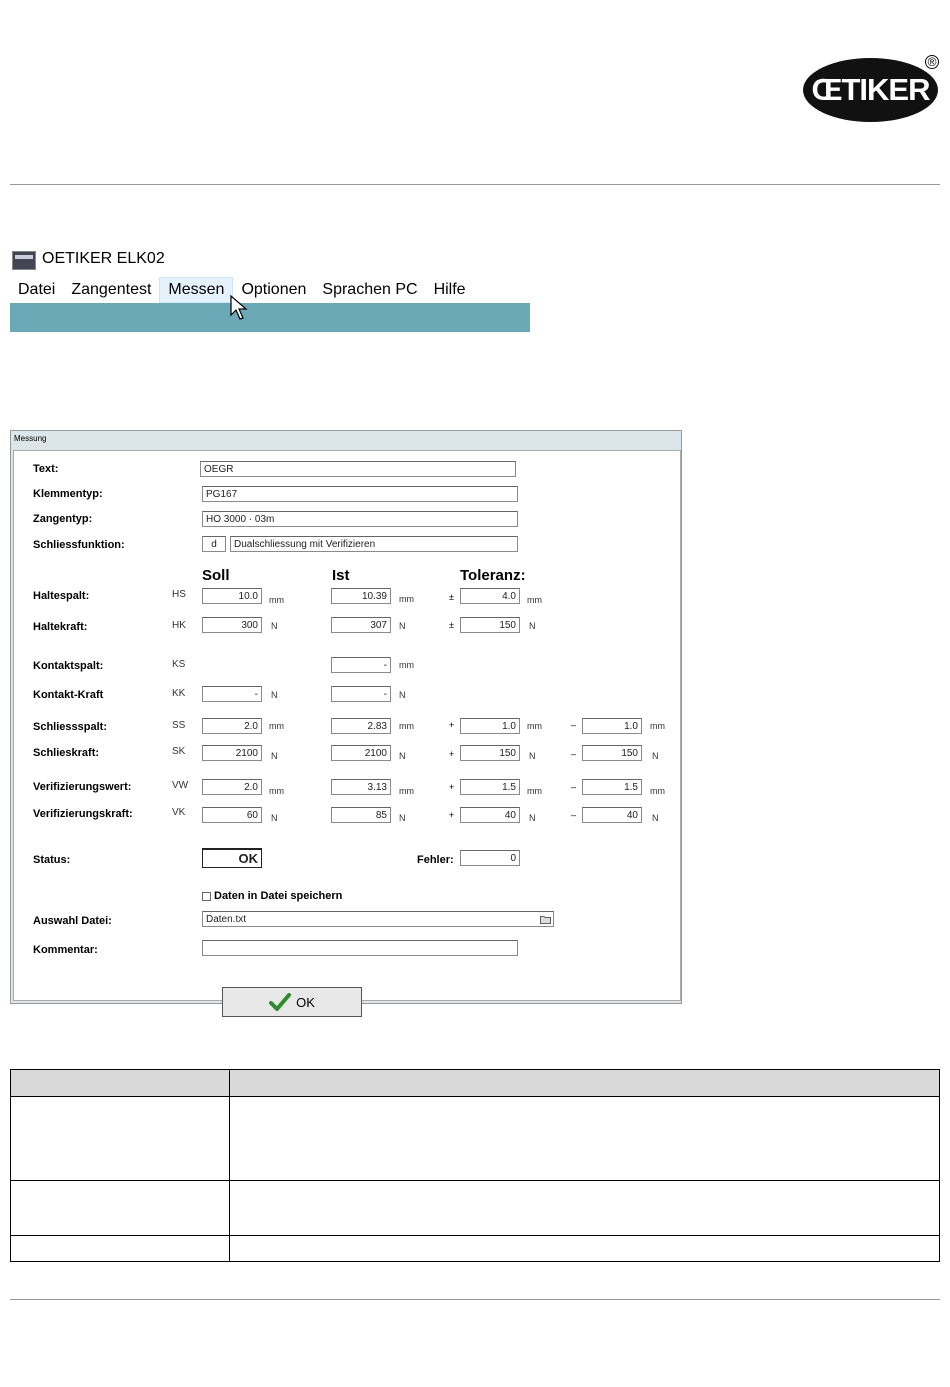 Image resolution: width=950 pixels, height=1387 pixels. What do you see at coordinates (406, 599) in the screenshot?
I see `holding-gap-ist-unit: mm` at bounding box center [406, 599].